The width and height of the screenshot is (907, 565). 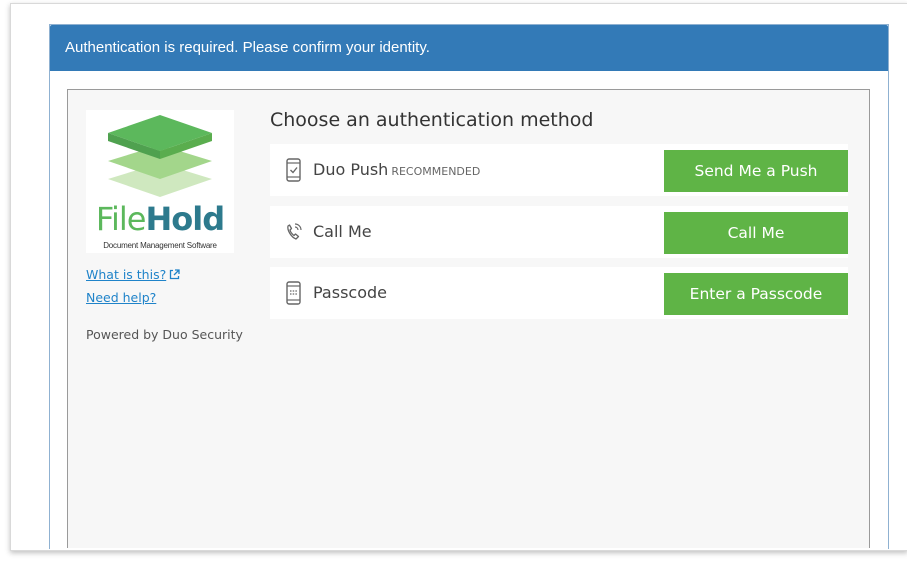 I want to click on auth-method-row-call: Call Me Call Me, so click(x=559, y=232).